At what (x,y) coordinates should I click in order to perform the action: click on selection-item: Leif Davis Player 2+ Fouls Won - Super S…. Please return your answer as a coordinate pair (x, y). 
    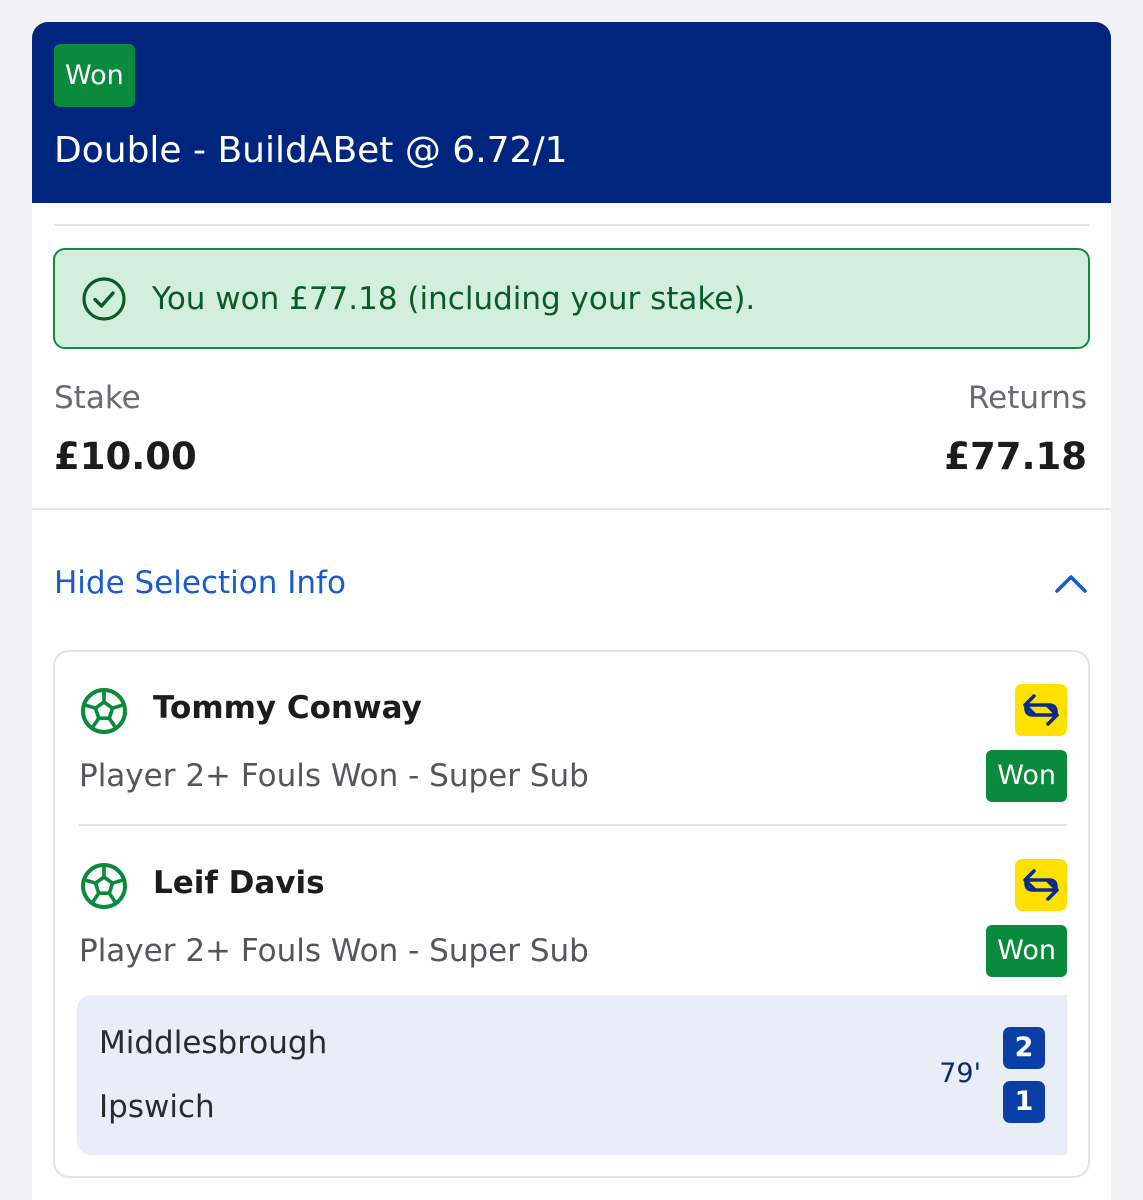
    Looking at the image, I should click on (573, 927).